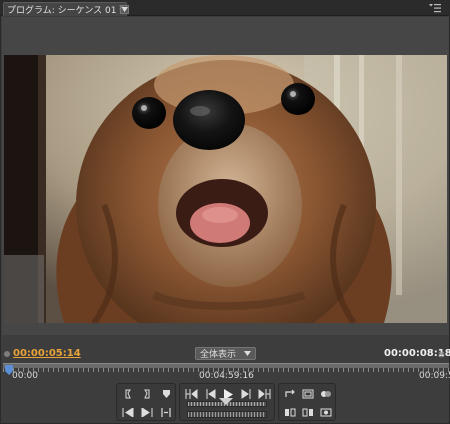 This screenshot has height=424, width=450. Describe the element at coordinates (128, 412) in the screenshot. I see `go-to-previous-marker-icon` at that location.